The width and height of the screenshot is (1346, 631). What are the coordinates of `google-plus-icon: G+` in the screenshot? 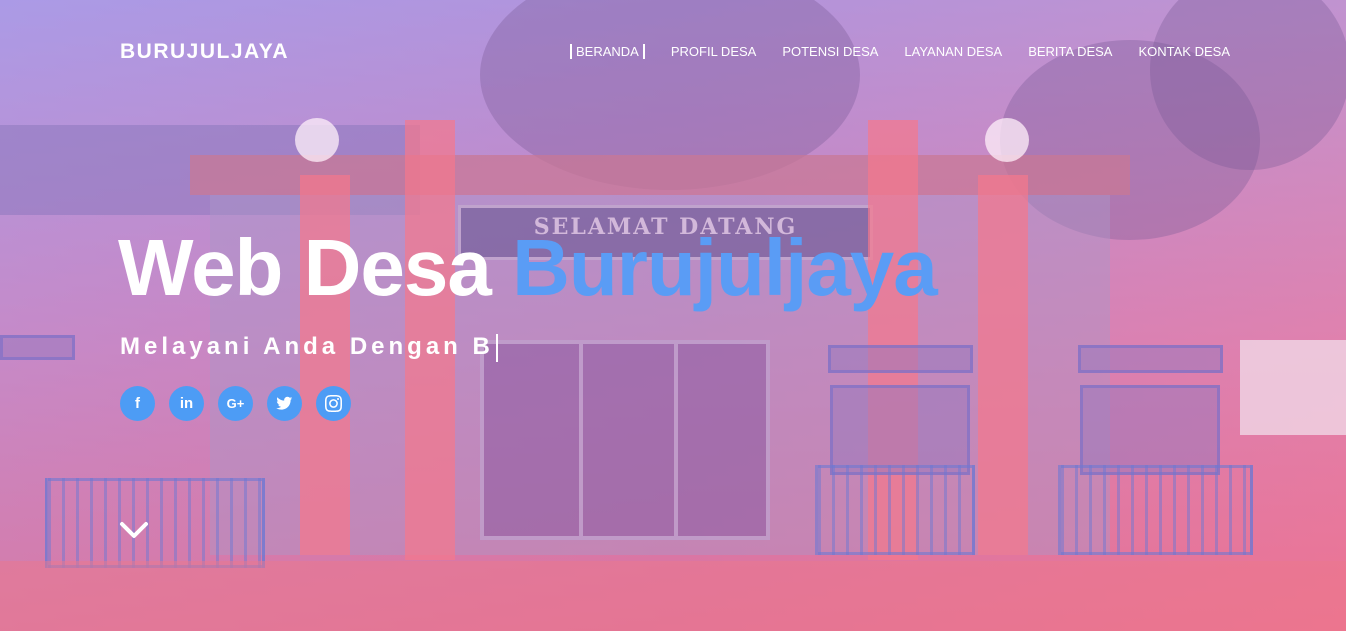 It's located at (235, 403).